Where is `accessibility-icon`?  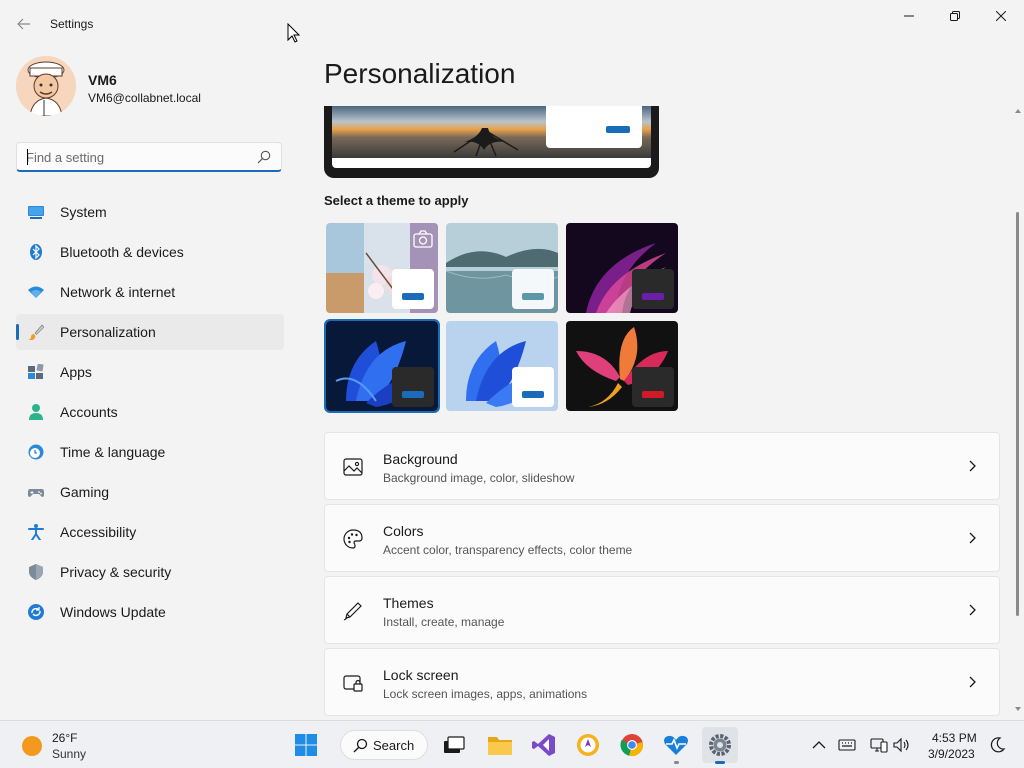
accessibility-icon is located at coordinates (36, 532).